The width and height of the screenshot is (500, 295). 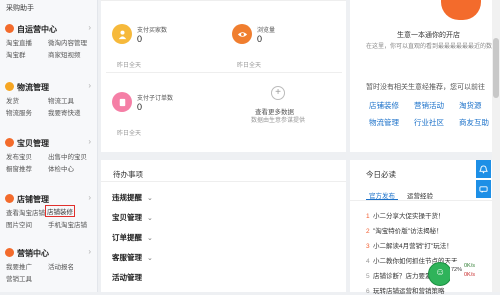 What do you see at coordinates (19, 42) in the screenshot?
I see `sidebar-link: 淘宝直播` at bounding box center [19, 42].